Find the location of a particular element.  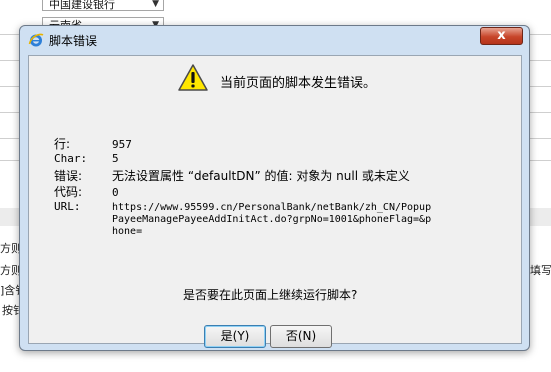

code-value: 0 is located at coordinates (115, 192).